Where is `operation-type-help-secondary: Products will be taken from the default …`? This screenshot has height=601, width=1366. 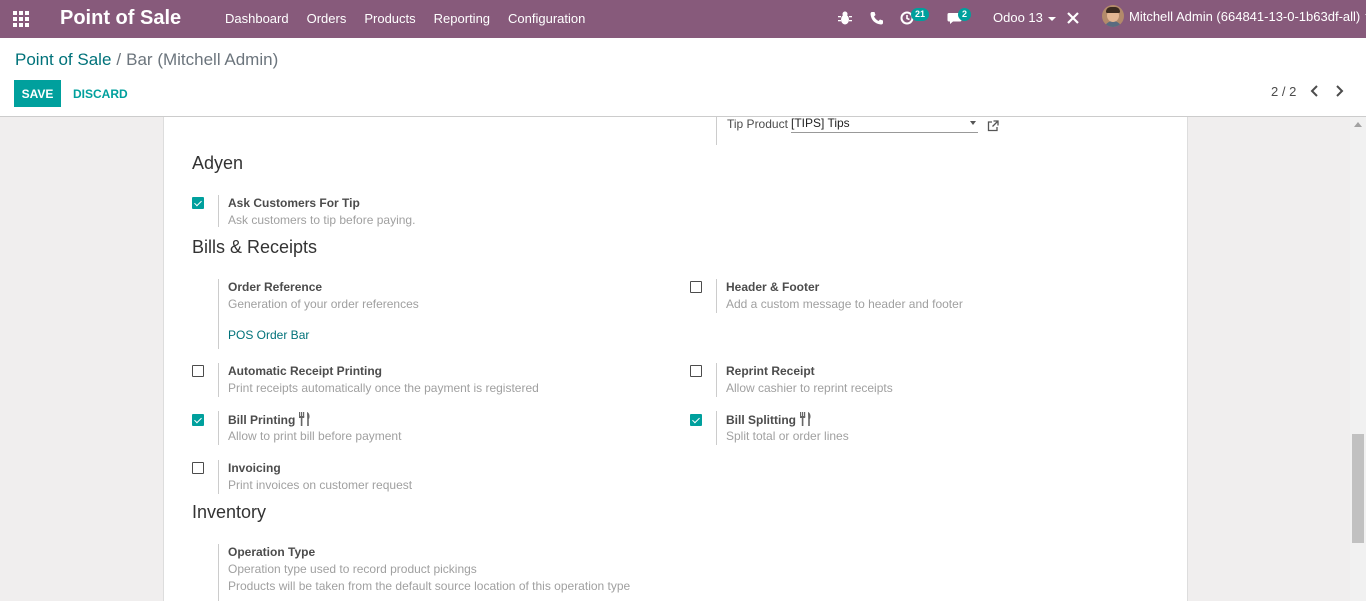 operation-type-help-secondary: Products will be taken from the default … is located at coordinates (429, 586).